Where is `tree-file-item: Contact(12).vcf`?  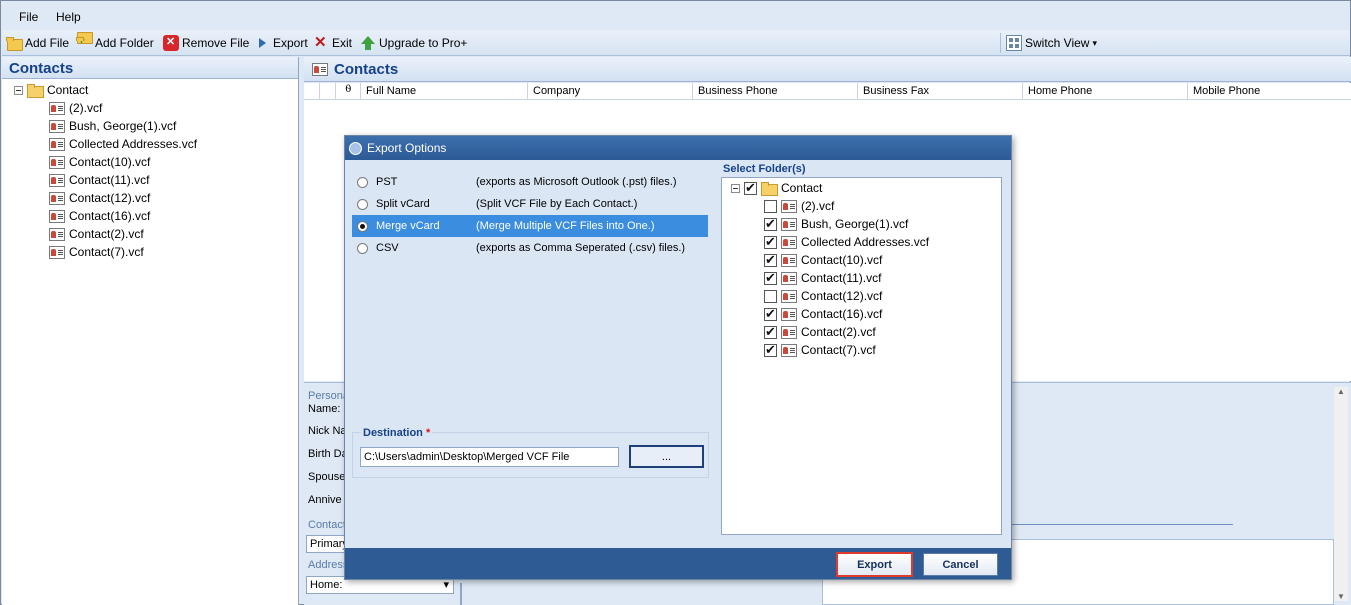 tree-file-item: Contact(12).vcf is located at coordinates (99, 198).